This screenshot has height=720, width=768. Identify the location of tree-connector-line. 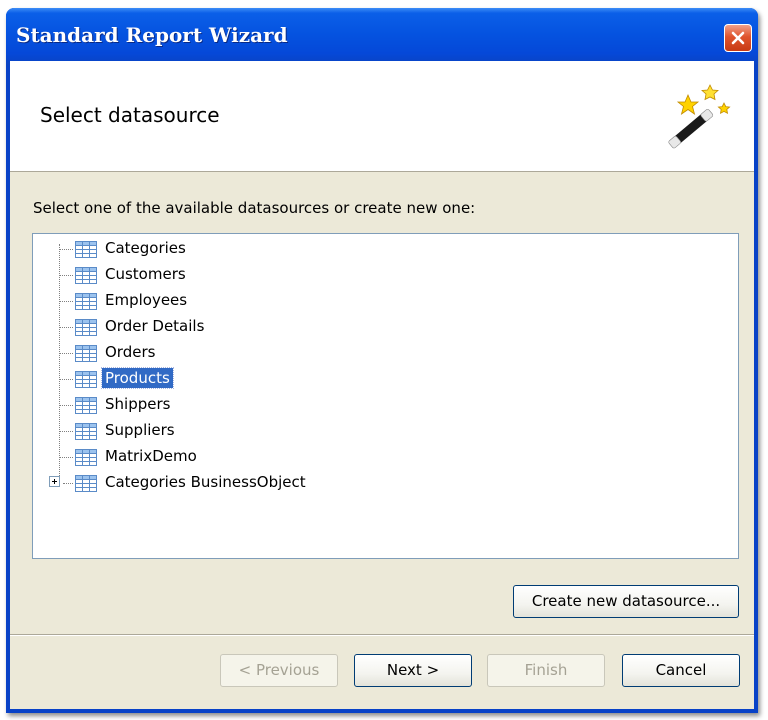
(59, 363).